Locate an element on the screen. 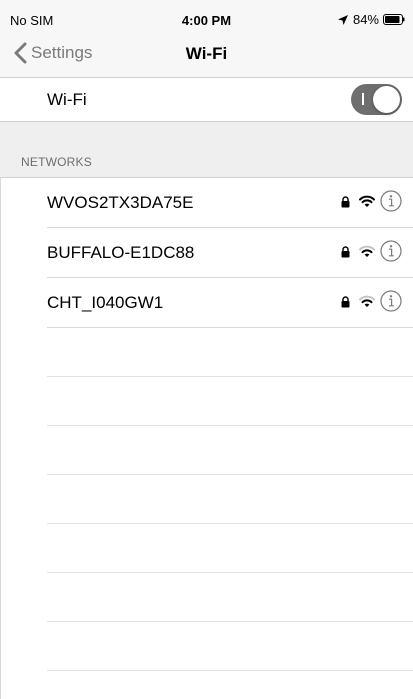  battery-percent: 84% is located at coordinates (365, 19).